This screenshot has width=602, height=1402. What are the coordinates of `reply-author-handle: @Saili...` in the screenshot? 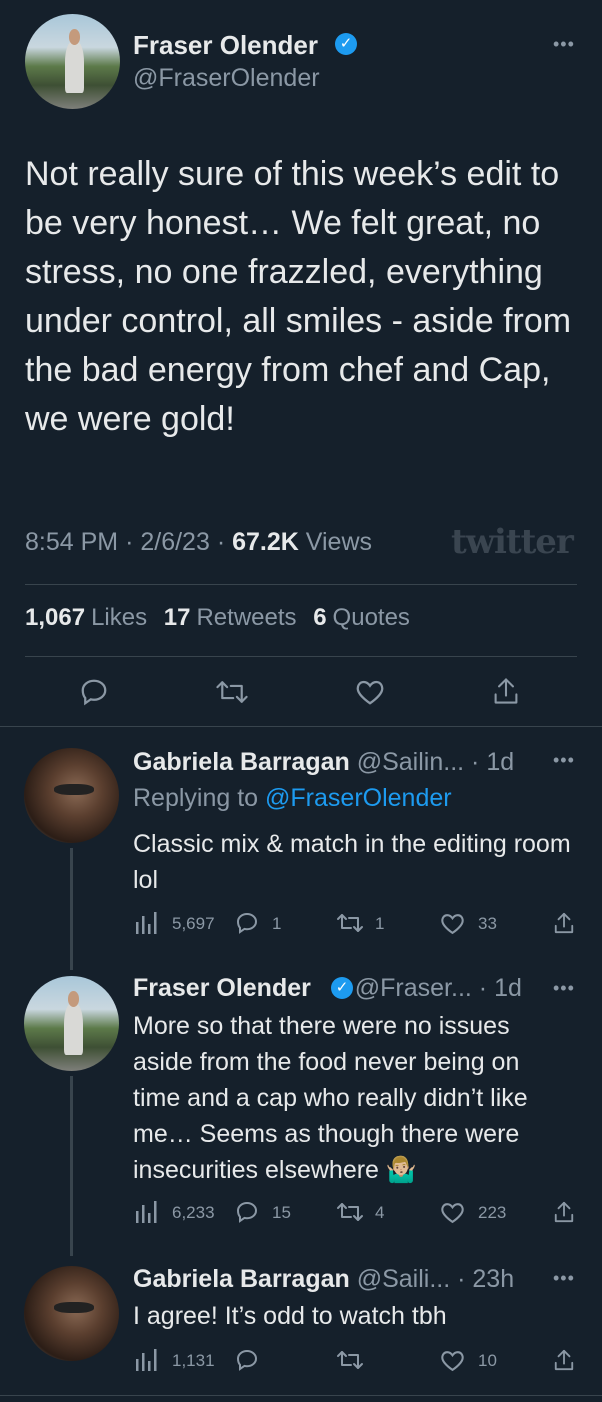 It's located at (403, 1279).